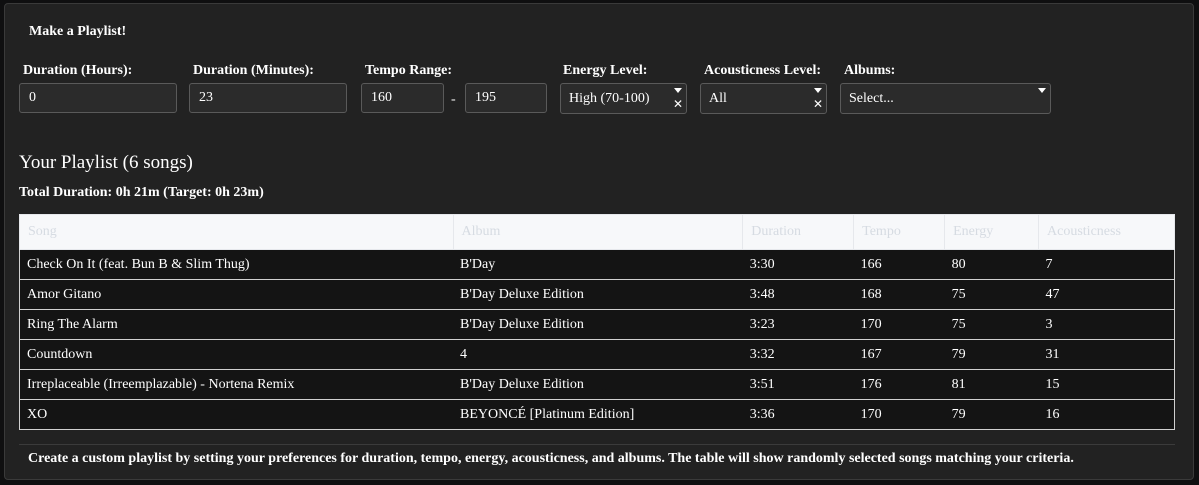 This screenshot has width=1199, height=485. I want to click on albums-label: Albums:, so click(870, 70).